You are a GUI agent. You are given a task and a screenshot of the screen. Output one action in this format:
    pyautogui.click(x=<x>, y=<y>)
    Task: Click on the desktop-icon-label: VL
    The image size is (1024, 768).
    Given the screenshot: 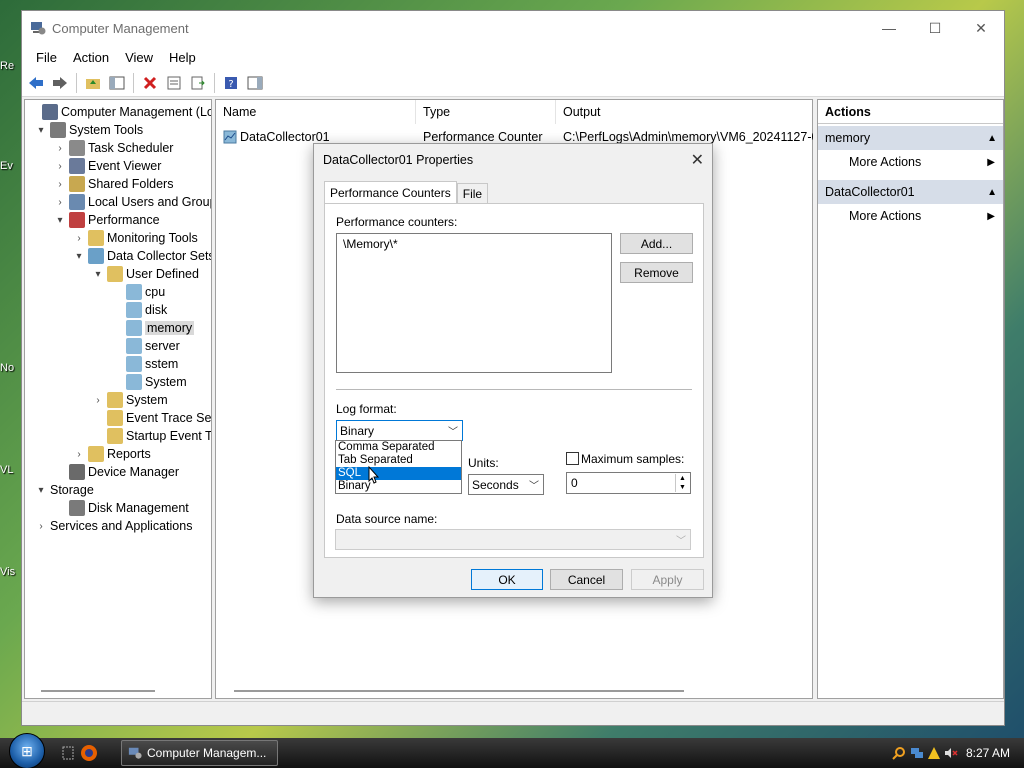 What is the action you would take?
    pyautogui.click(x=7, y=470)
    